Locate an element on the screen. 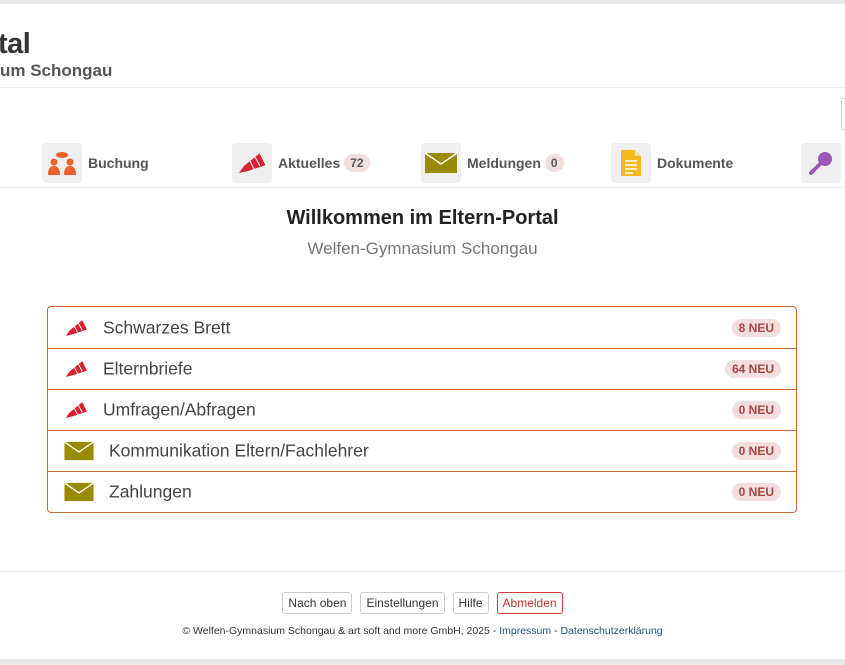  list-item-label: Kommunikation Eltern/Fachlehrer is located at coordinates (239, 450).